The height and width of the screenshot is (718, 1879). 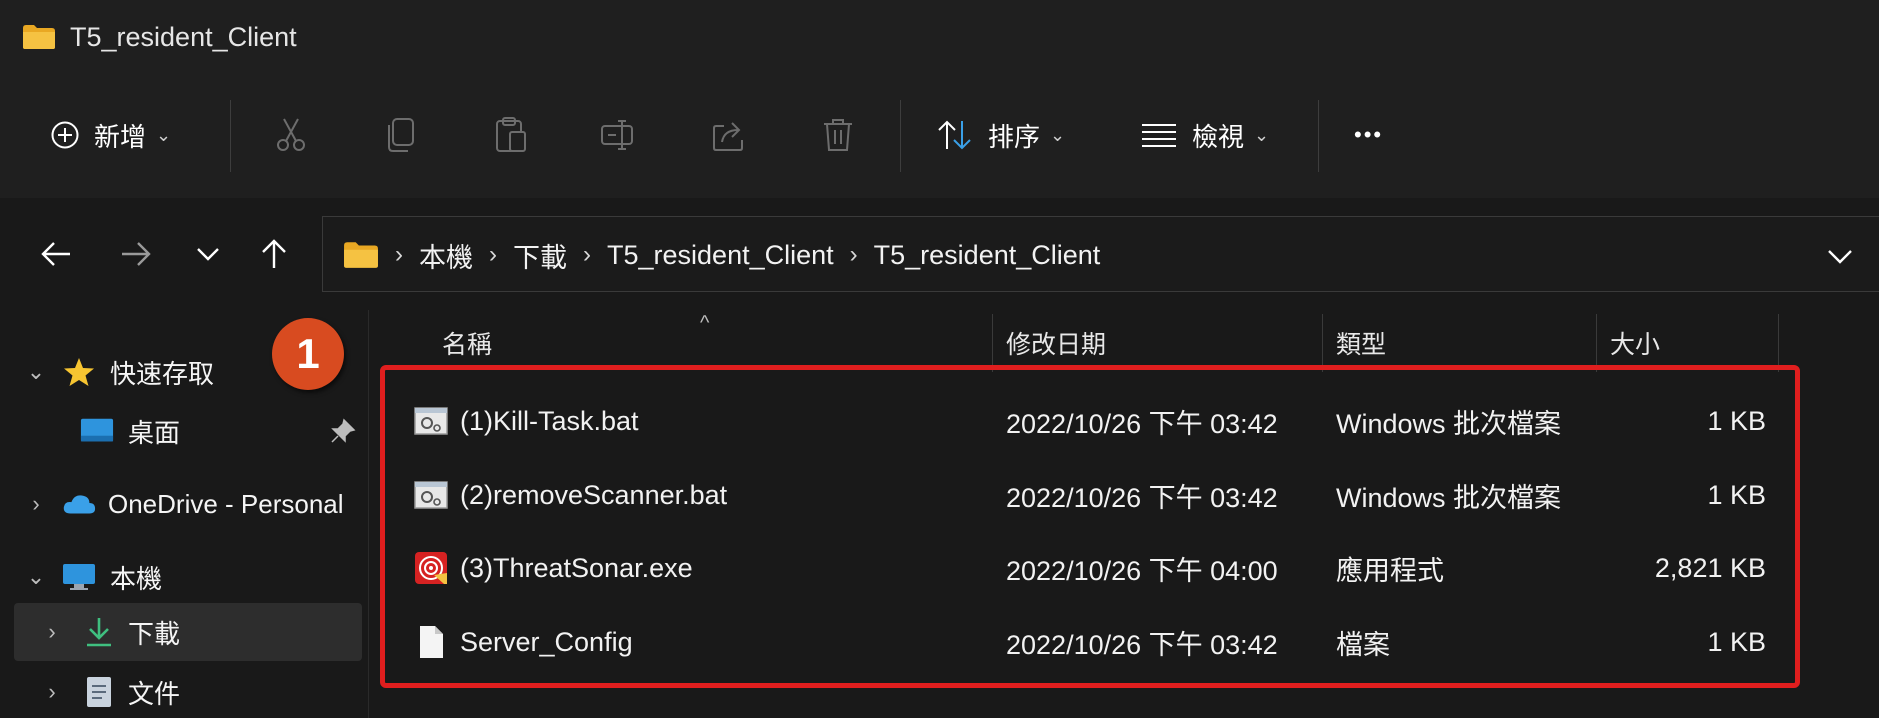 What do you see at coordinates (308, 354) in the screenshot?
I see `step-badge: 1` at bounding box center [308, 354].